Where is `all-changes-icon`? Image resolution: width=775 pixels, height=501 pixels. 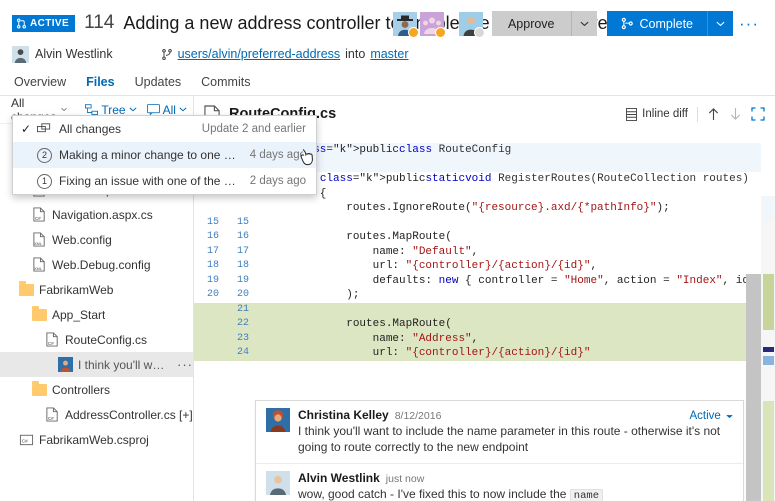
all-changes-icon is located at coordinates (48, 129).